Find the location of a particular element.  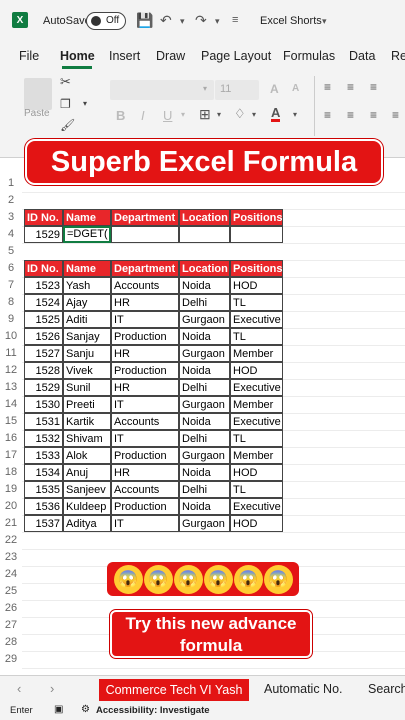

row-header: 23 is located at coordinates (11, 557).